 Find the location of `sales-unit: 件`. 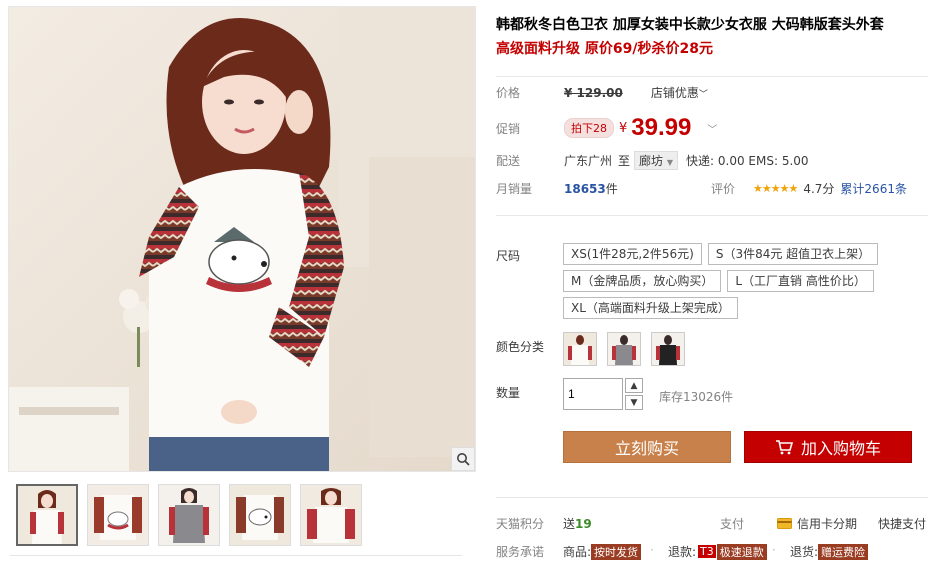

sales-unit: 件 is located at coordinates (611, 189).